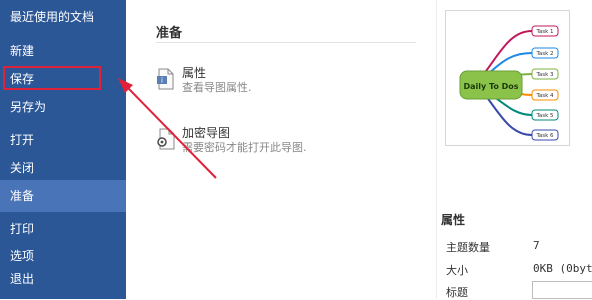  Describe the element at coordinates (63, 17) in the screenshot. I see `sidebar-item-recent: 最近使用的文档` at that location.